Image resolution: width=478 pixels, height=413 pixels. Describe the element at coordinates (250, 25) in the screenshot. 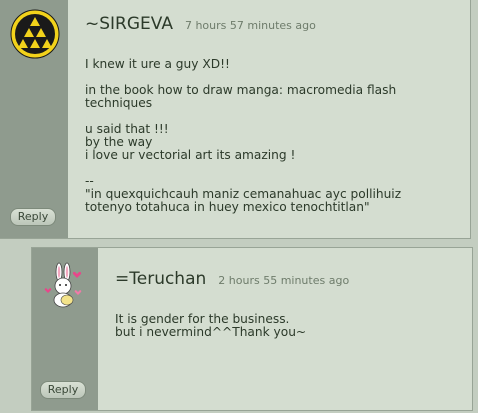

I see `timestamp: 7 hours 57 minutes ago` at that location.